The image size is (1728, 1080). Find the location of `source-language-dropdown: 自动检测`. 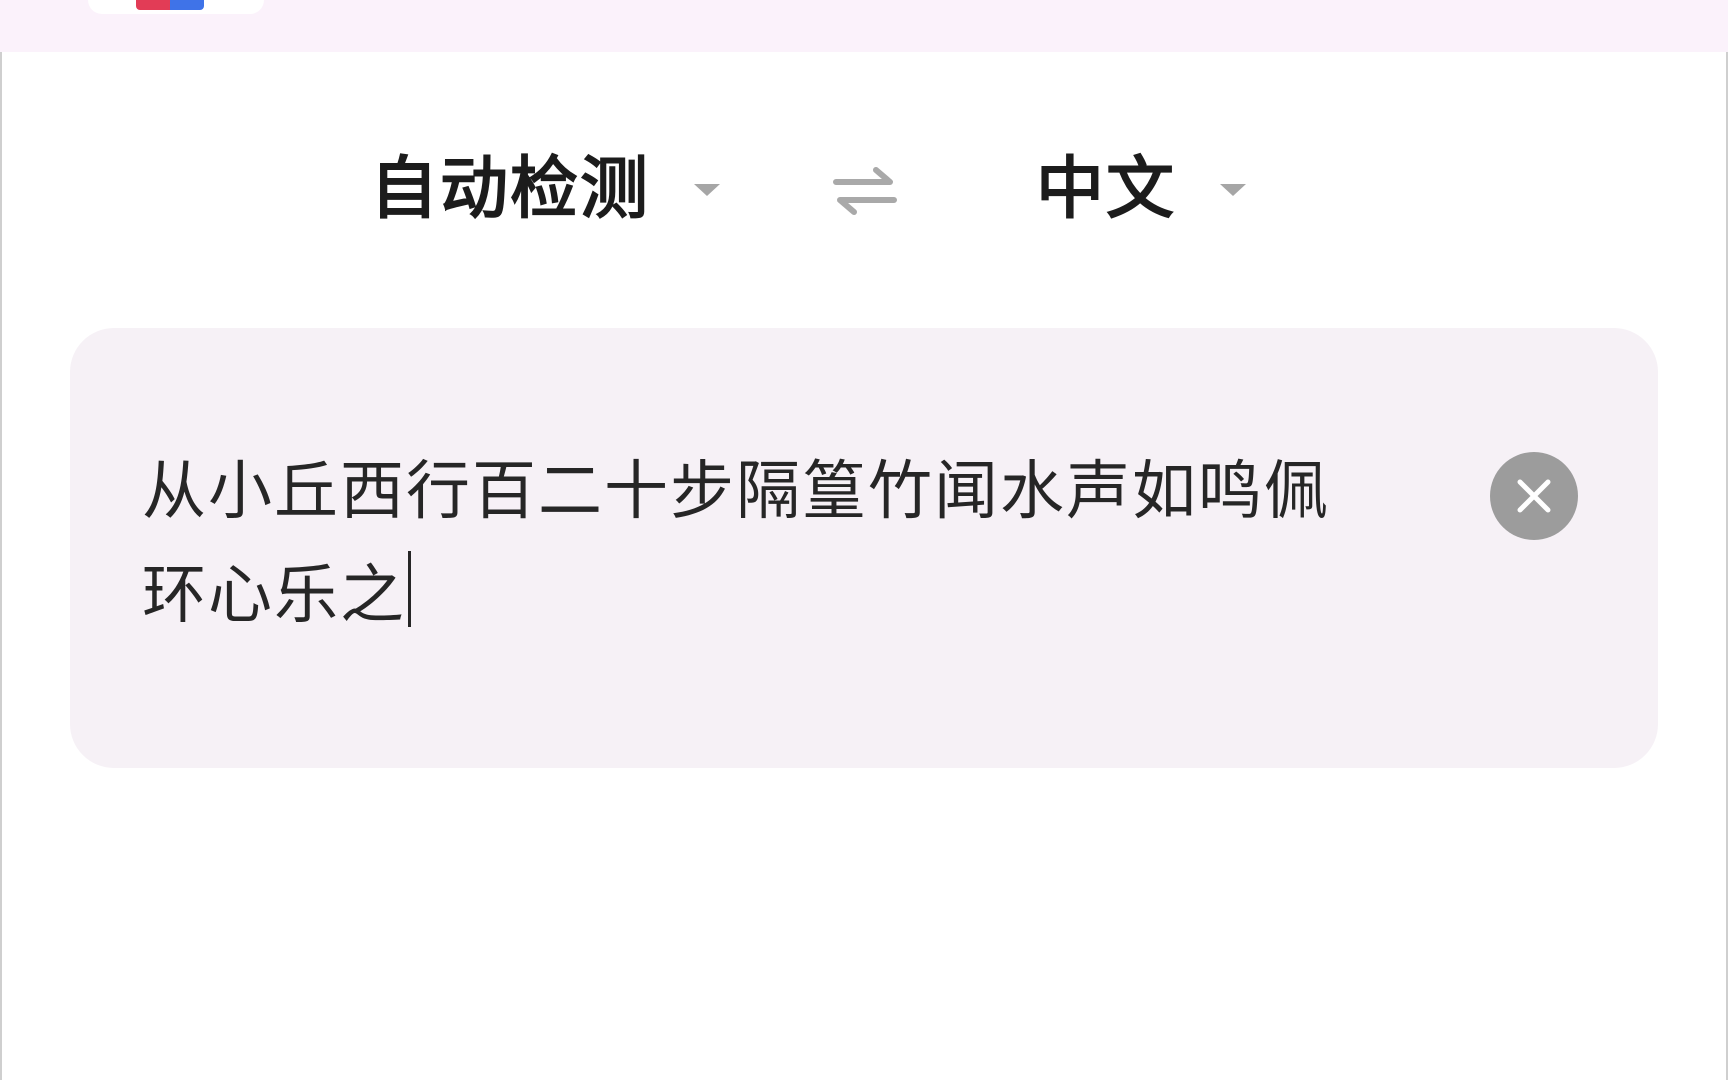

source-language-dropdown: 自动检测 is located at coordinates (545, 190).